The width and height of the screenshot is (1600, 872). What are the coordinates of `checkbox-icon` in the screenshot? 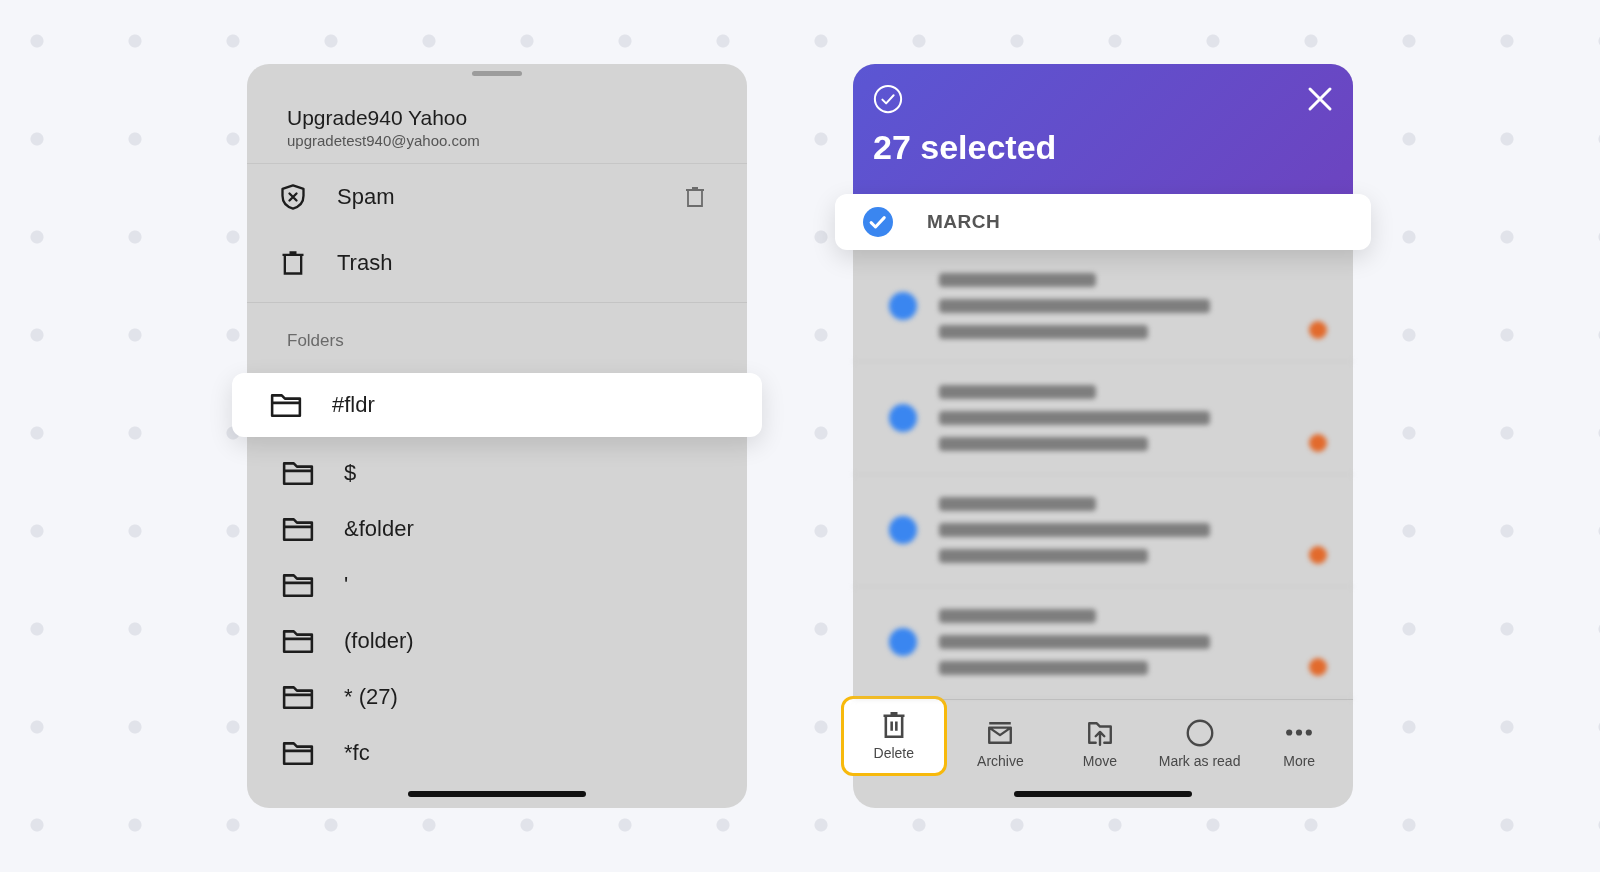 It's located at (878, 222).